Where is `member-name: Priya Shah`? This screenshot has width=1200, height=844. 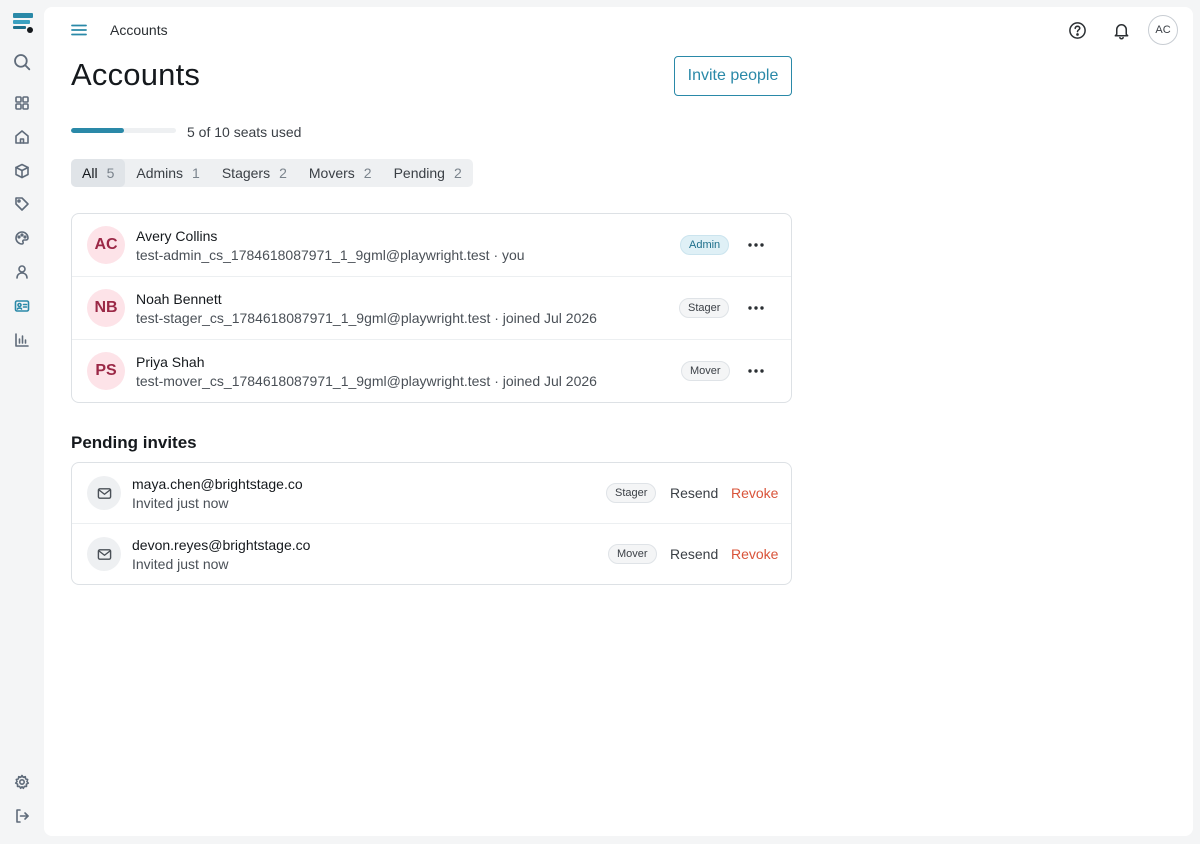
member-name: Priya Shah is located at coordinates (170, 362).